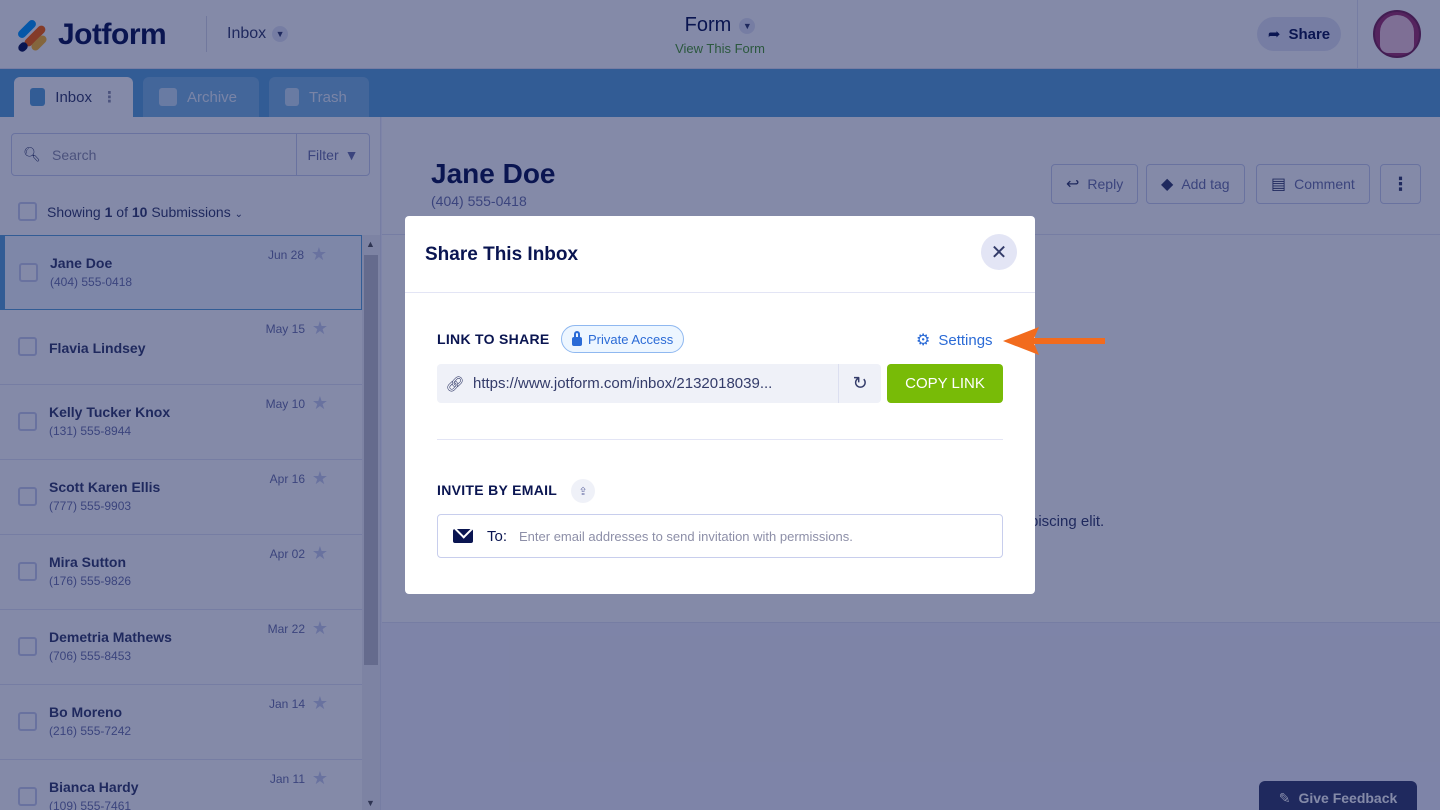 The width and height of the screenshot is (1440, 810). Describe the element at coordinates (463, 536) in the screenshot. I see `envelope-icon` at that location.